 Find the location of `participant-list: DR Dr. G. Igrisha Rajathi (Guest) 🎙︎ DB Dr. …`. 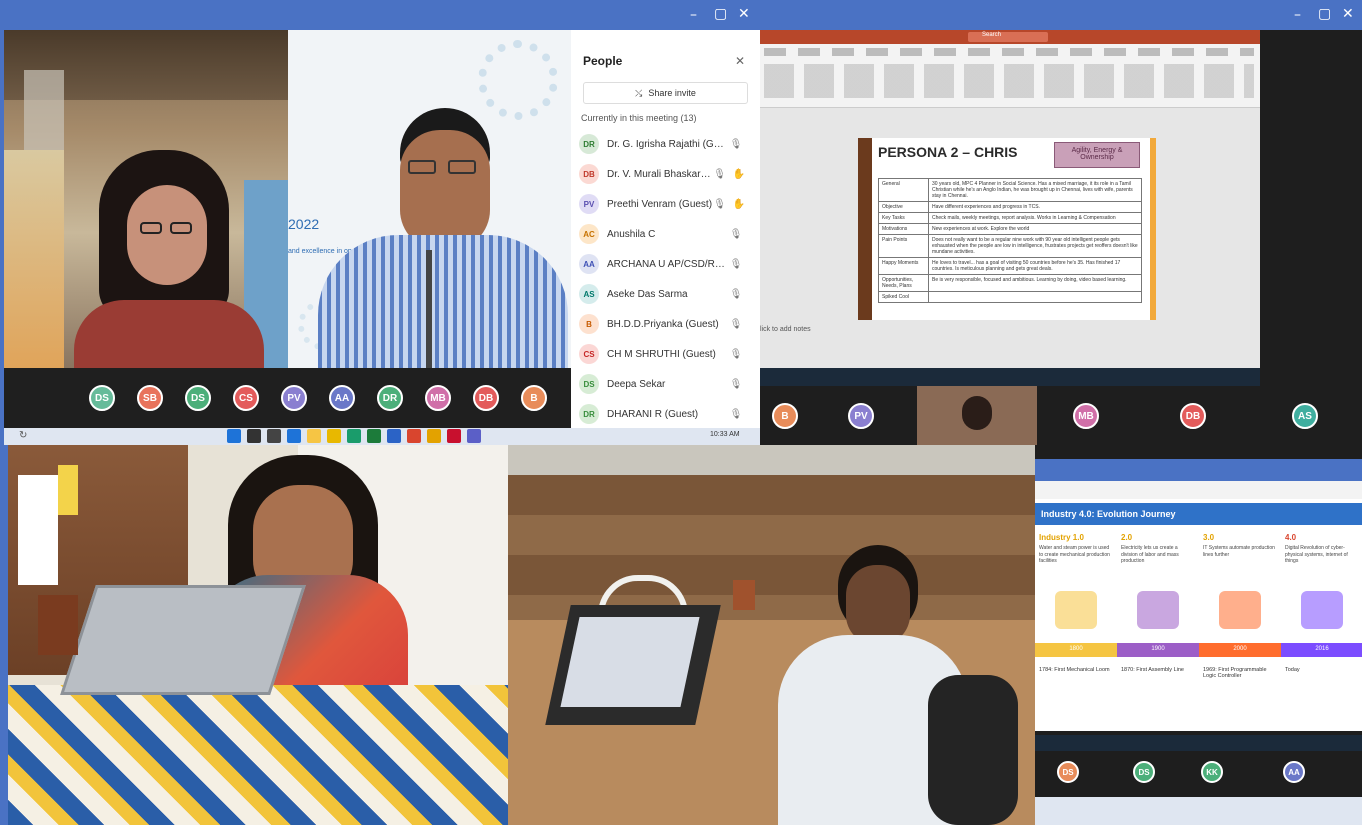

participant-list: DR Dr. G. Igrisha Rajathi (Guest) 🎙︎ DB Dr. … is located at coordinates (665, 279).